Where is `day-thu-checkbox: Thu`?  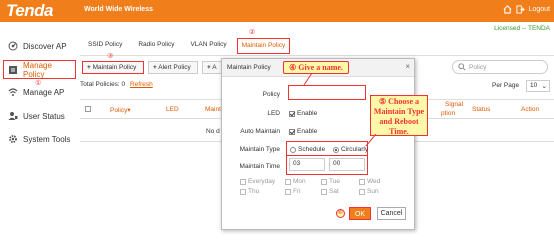 day-thu-checkbox: Thu is located at coordinates (249, 191).